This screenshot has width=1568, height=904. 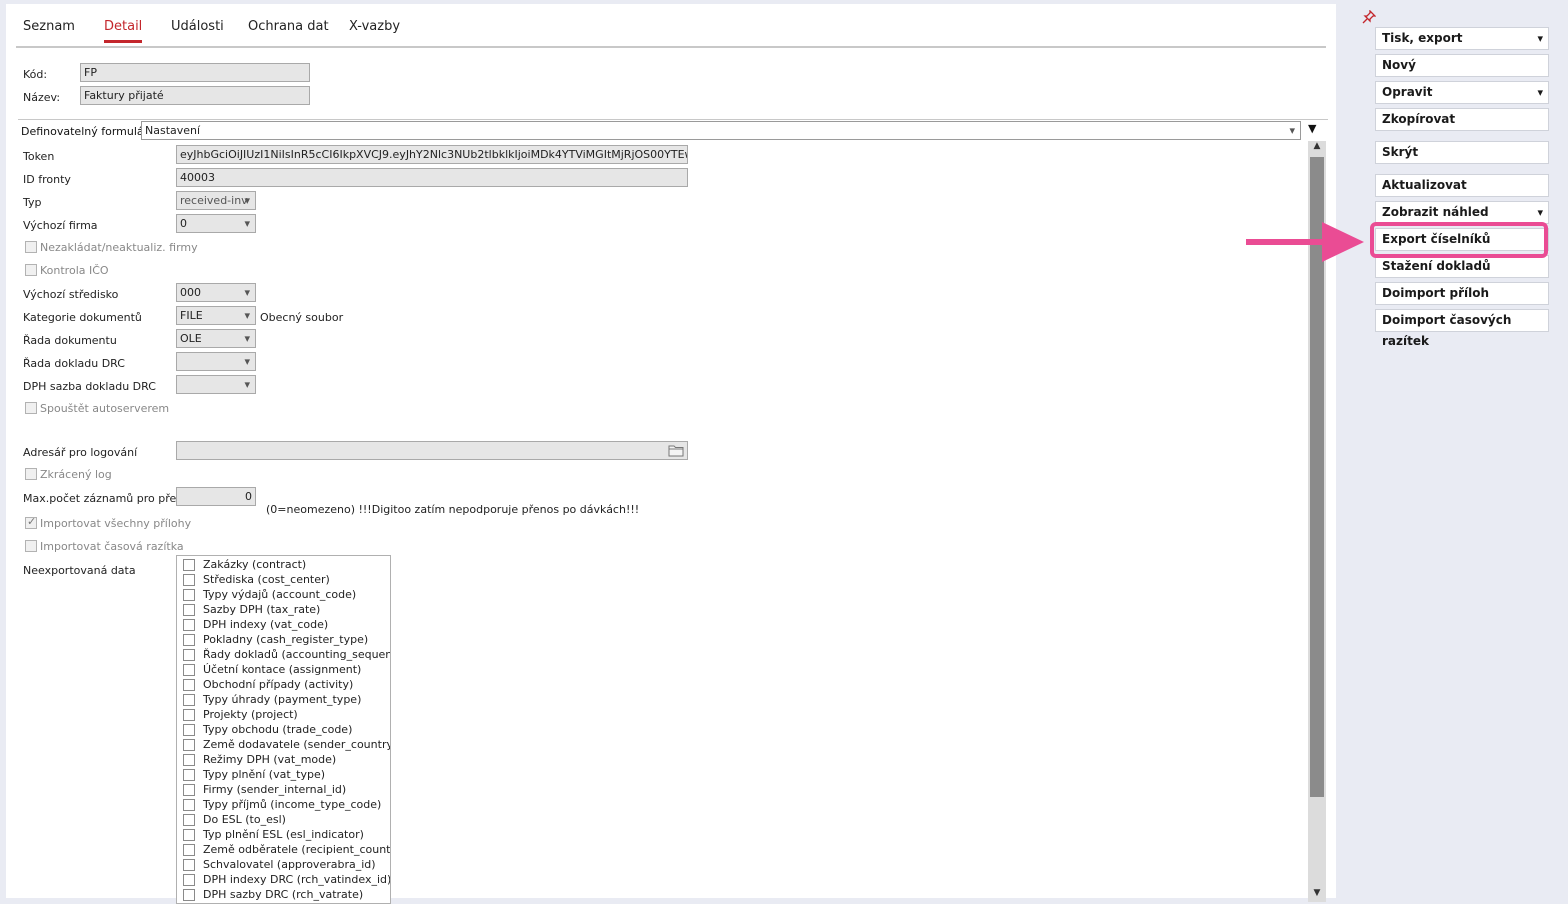 I want to click on opravit-button: Opravit, so click(x=1462, y=92).